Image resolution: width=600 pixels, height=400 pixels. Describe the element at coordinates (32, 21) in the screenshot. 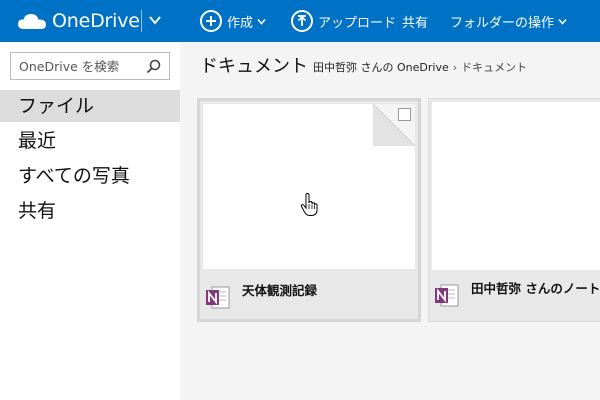

I see `cloud-icon` at that location.